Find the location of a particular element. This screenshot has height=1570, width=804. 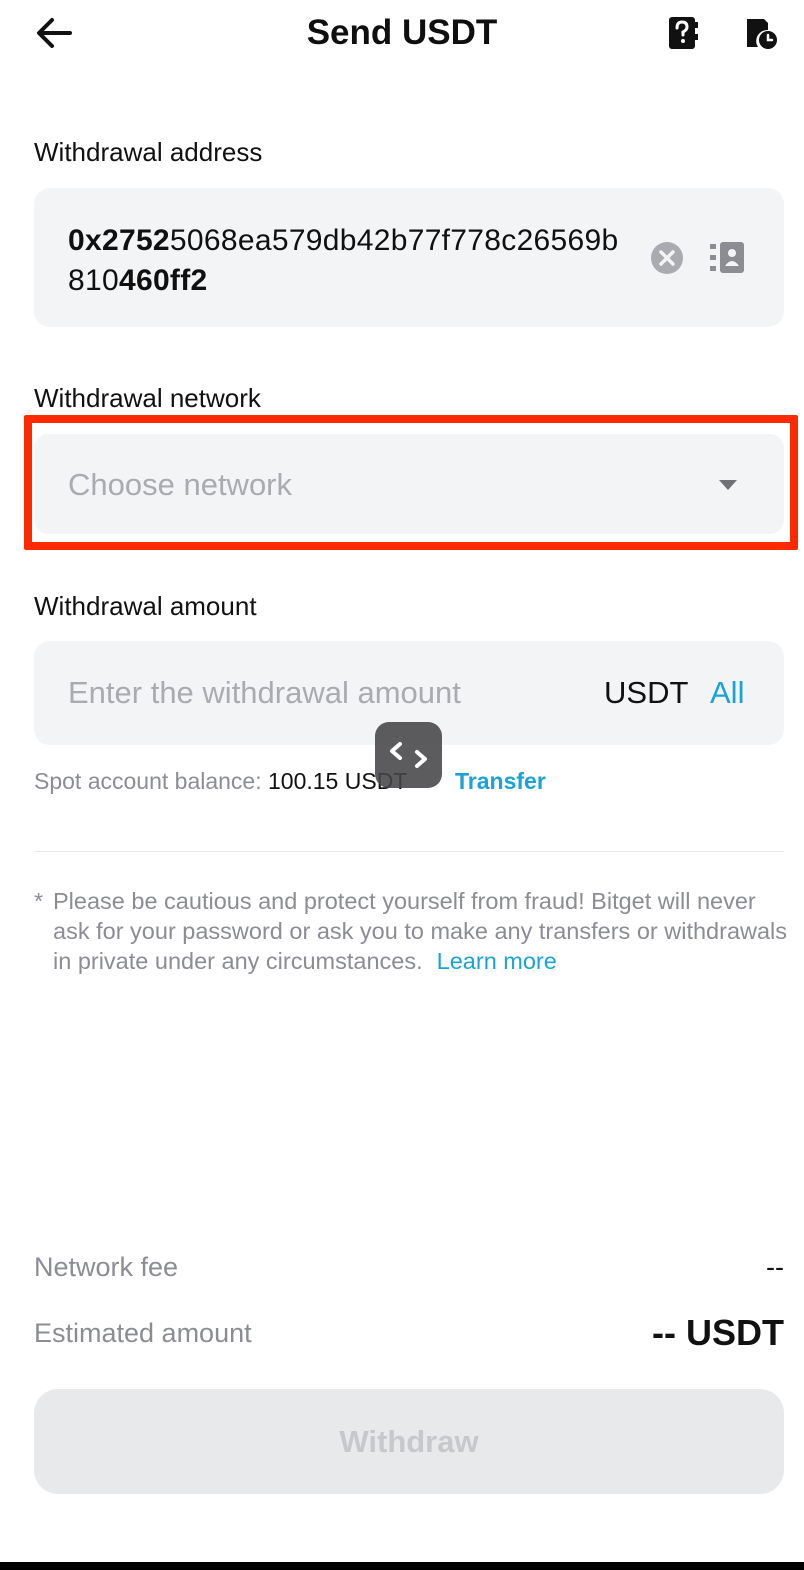

estimated-amount-value: -- USDT is located at coordinates (718, 1332).